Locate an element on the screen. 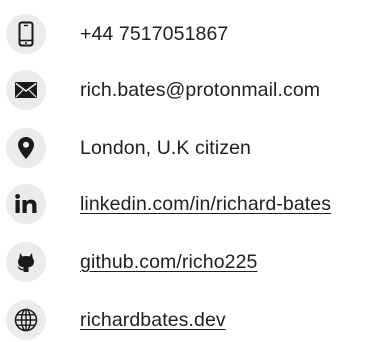 The width and height of the screenshot is (389, 342). contact-row-location: London, U.K citizen is located at coordinates (128, 148).